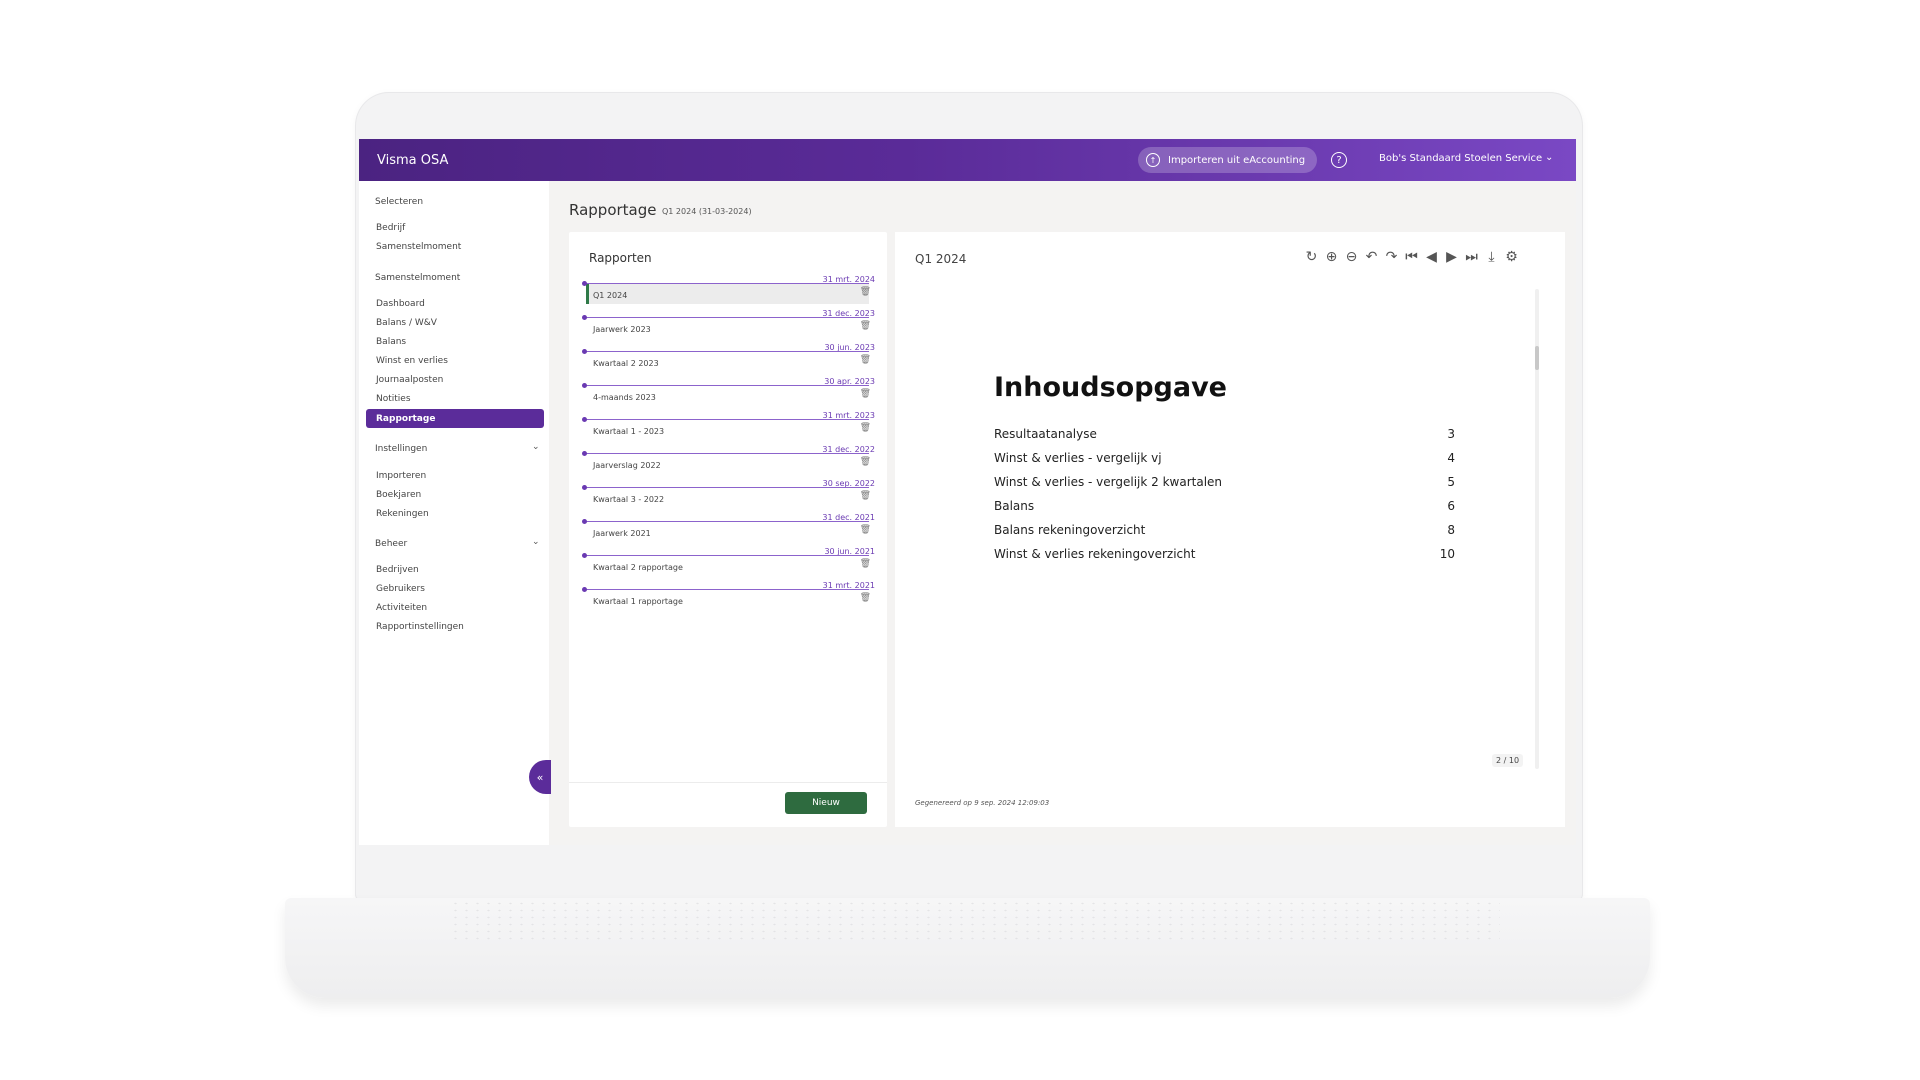 This screenshot has width=1920, height=1080. What do you see at coordinates (1371, 256) in the screenshot?
I see `rotate-left-icon: ↶` at bounding box center [1371, 256].